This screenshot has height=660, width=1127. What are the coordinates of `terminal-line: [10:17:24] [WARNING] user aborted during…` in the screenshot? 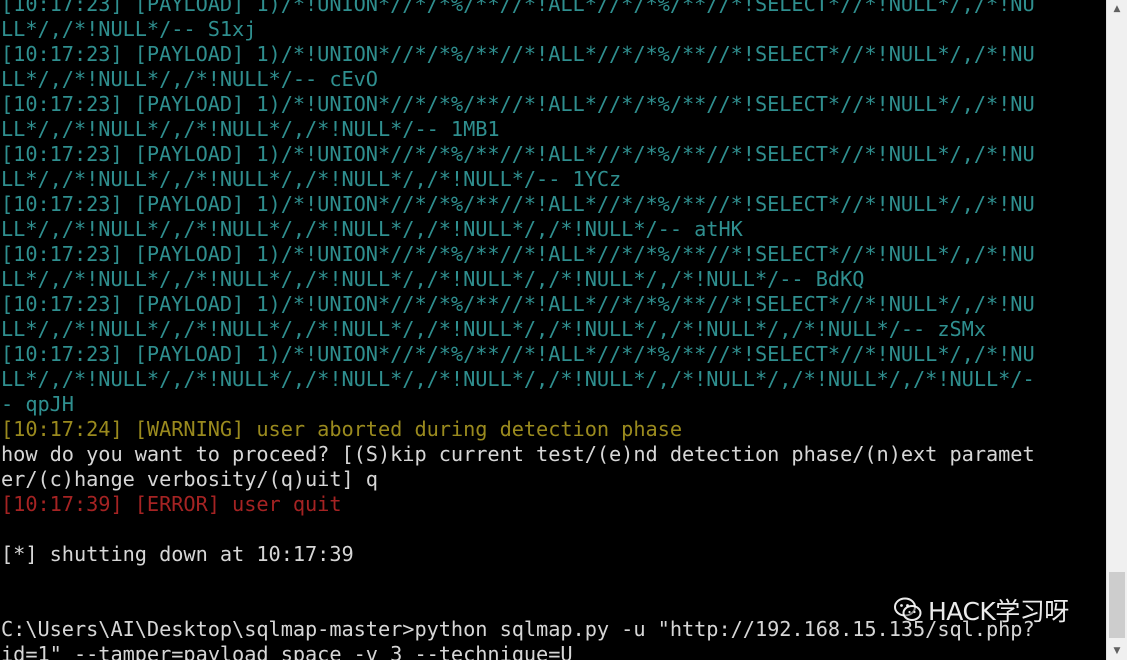 It's located at (341, 429).